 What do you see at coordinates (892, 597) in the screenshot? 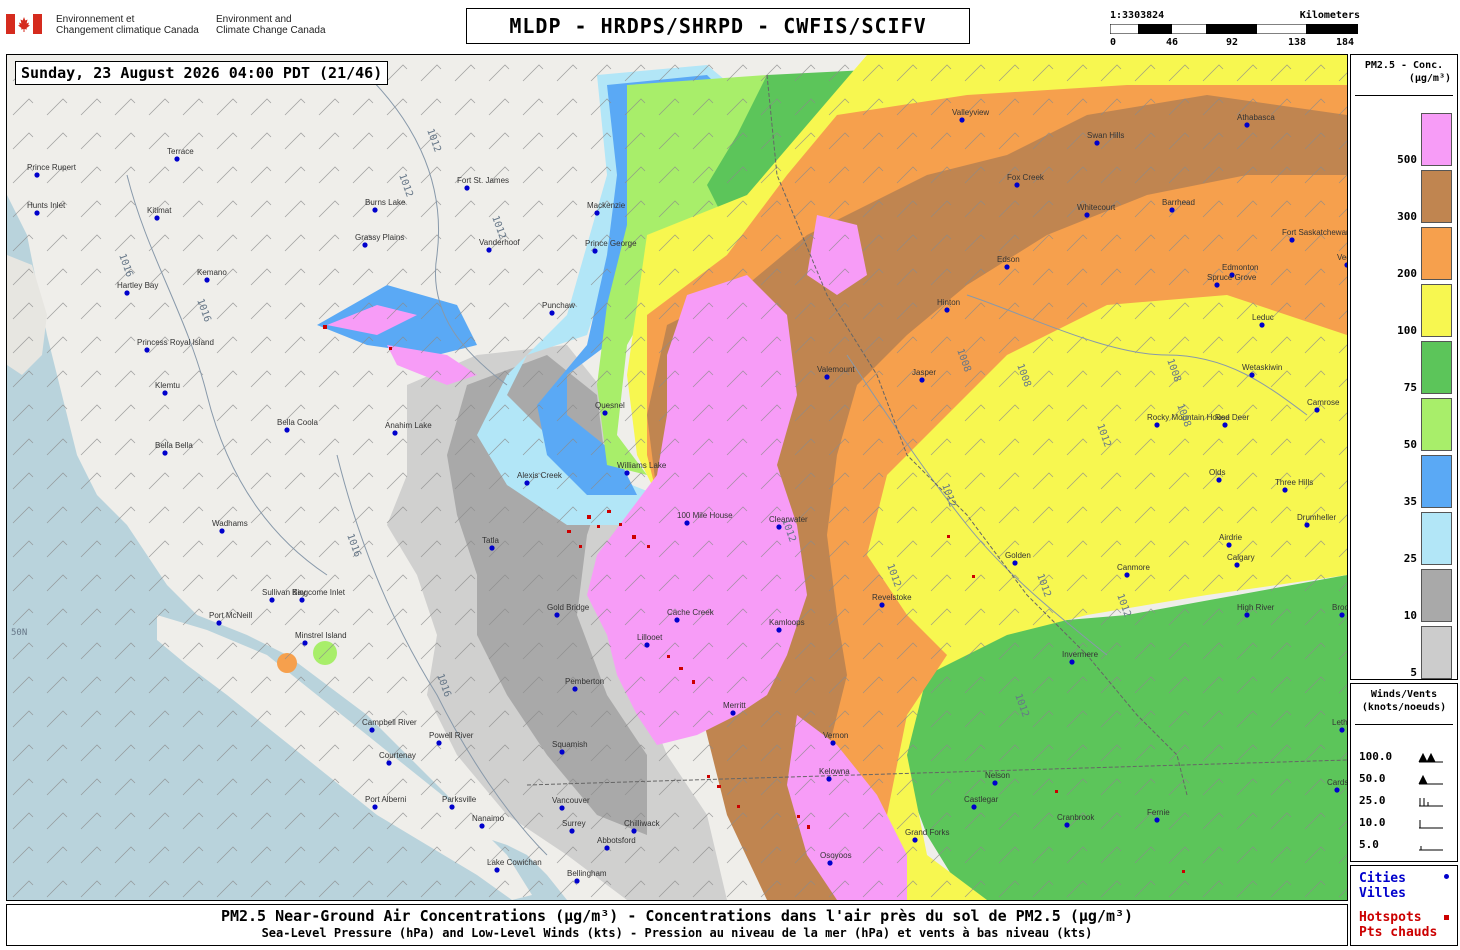
I see `city-label: Revelstoke` at bounding box center [892, 597].